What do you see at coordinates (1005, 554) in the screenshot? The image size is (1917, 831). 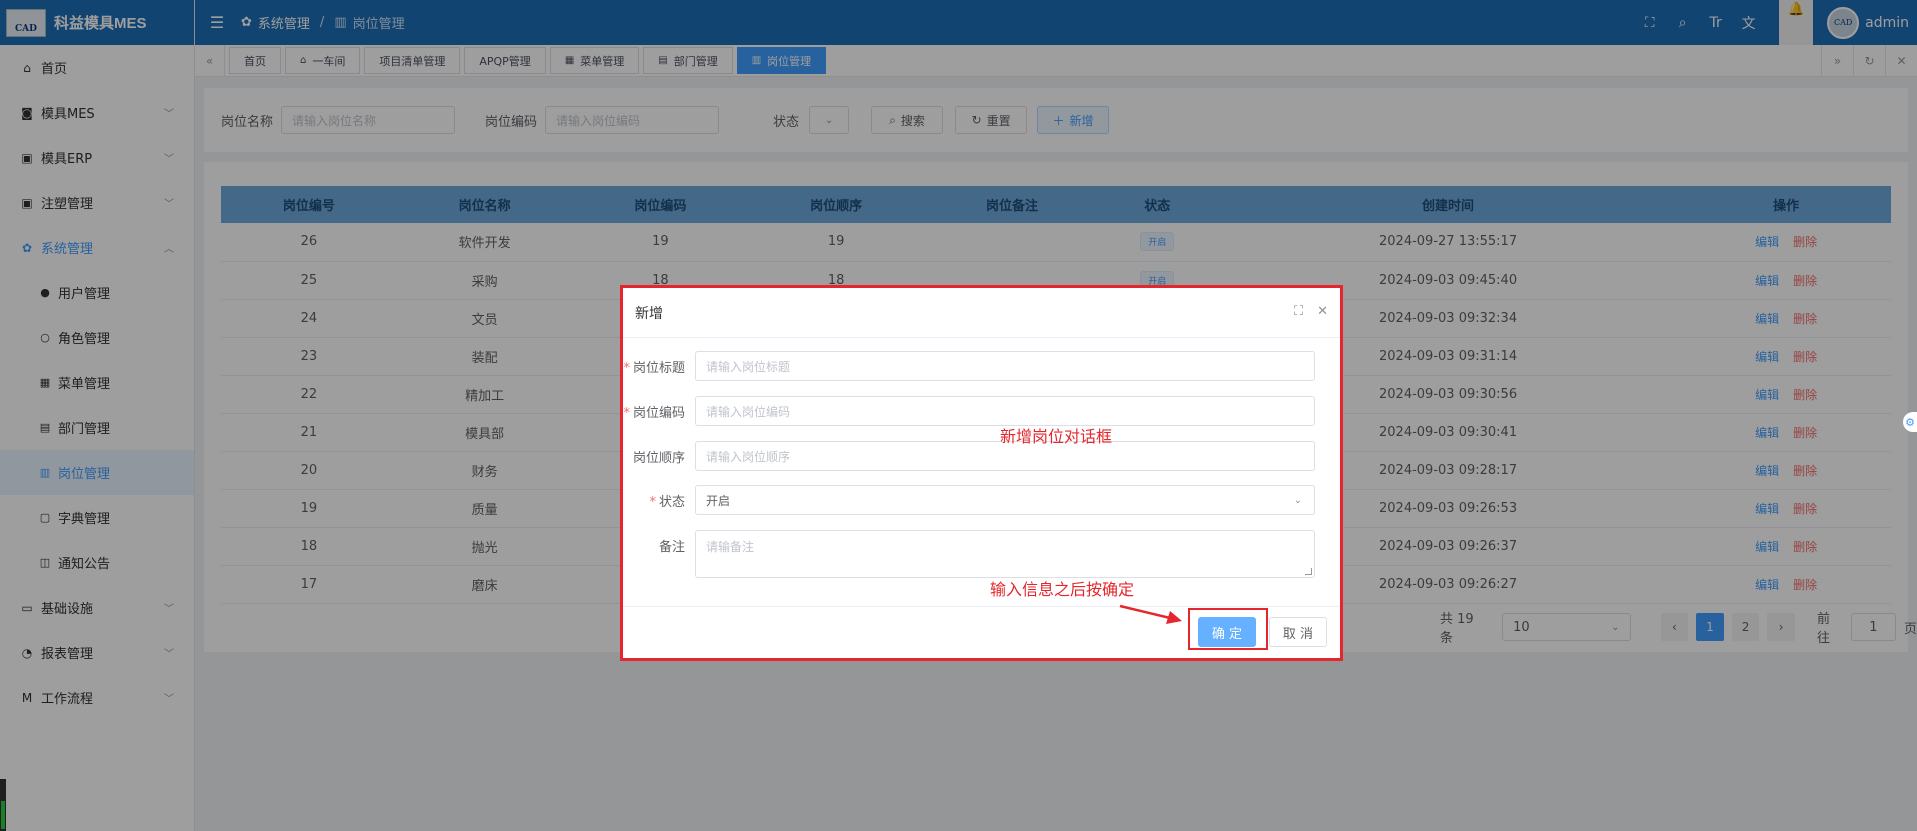 I see `remark-textarea: 请输备注` at bounding box center [1005, 554].